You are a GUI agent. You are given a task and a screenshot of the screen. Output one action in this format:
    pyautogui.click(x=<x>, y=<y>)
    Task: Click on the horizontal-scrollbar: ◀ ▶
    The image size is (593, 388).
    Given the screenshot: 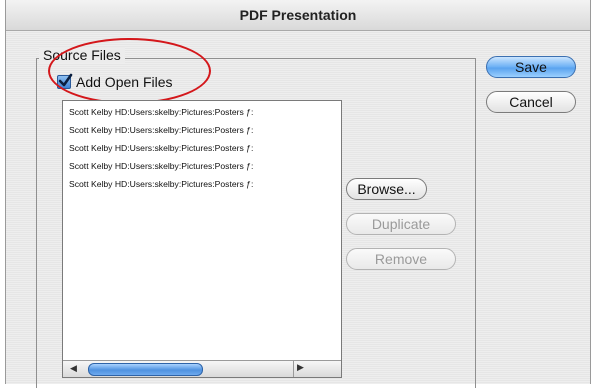 What is the action you would take?
    pyautogui.click(x=202, y=368)
    